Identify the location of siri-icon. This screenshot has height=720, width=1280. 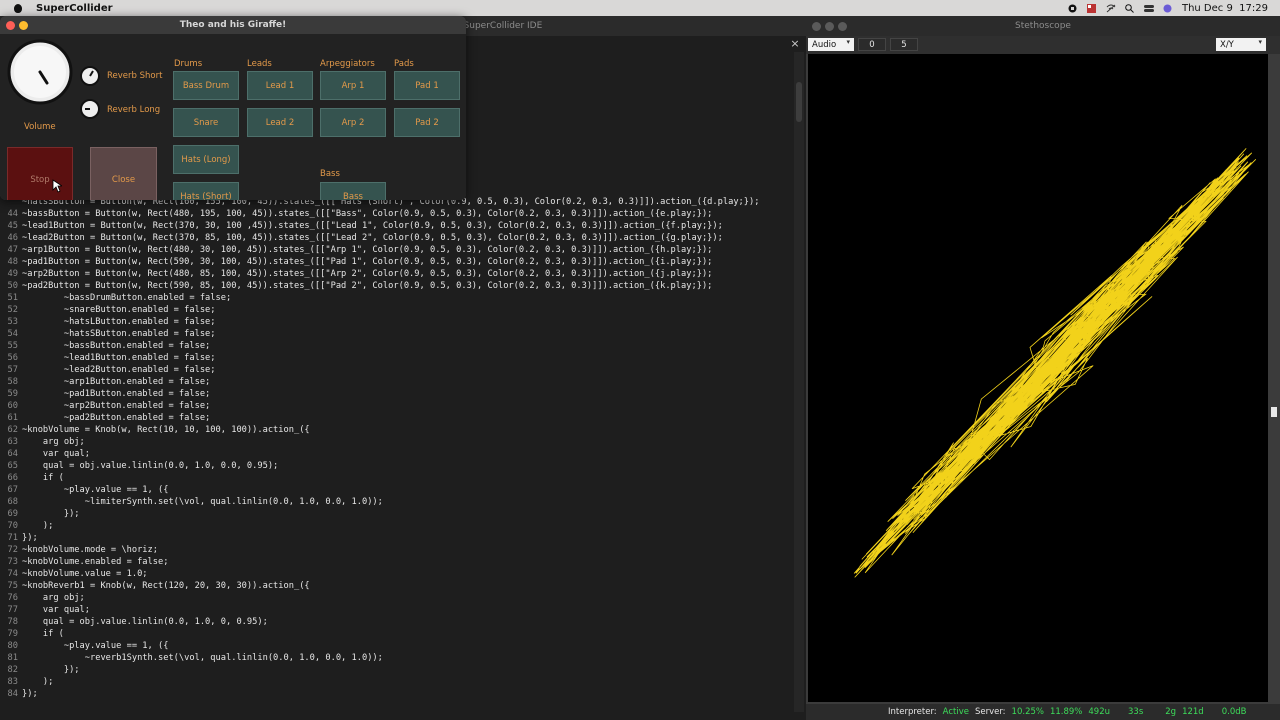
(1167, 8).